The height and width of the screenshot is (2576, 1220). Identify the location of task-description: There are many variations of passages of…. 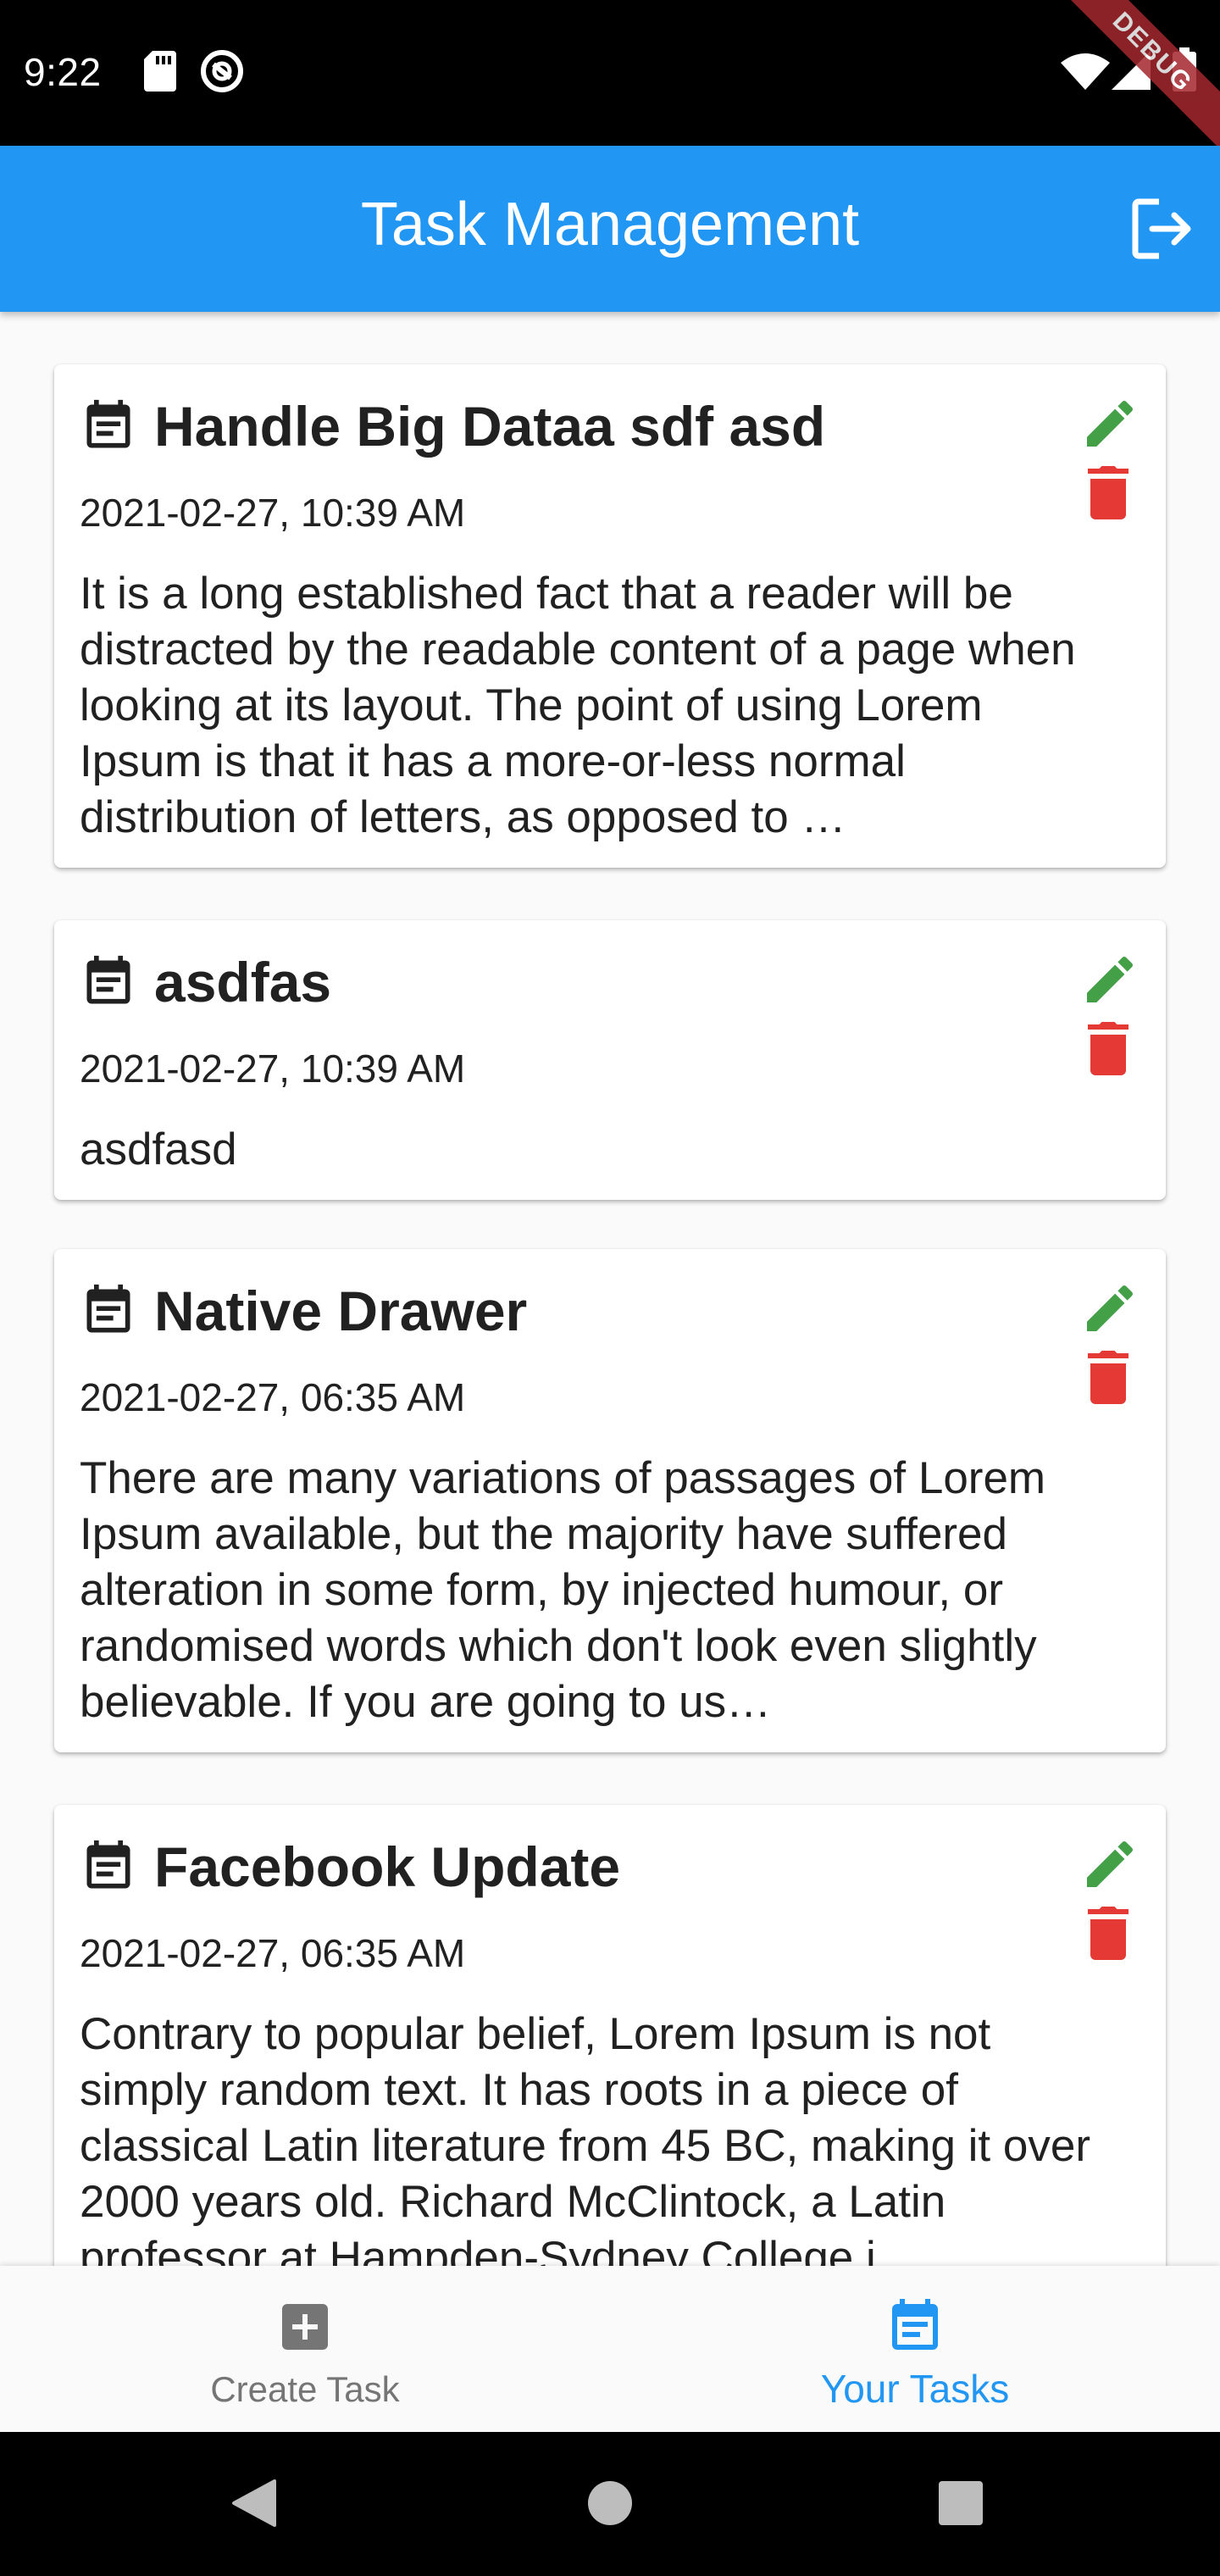
(563, 1590).